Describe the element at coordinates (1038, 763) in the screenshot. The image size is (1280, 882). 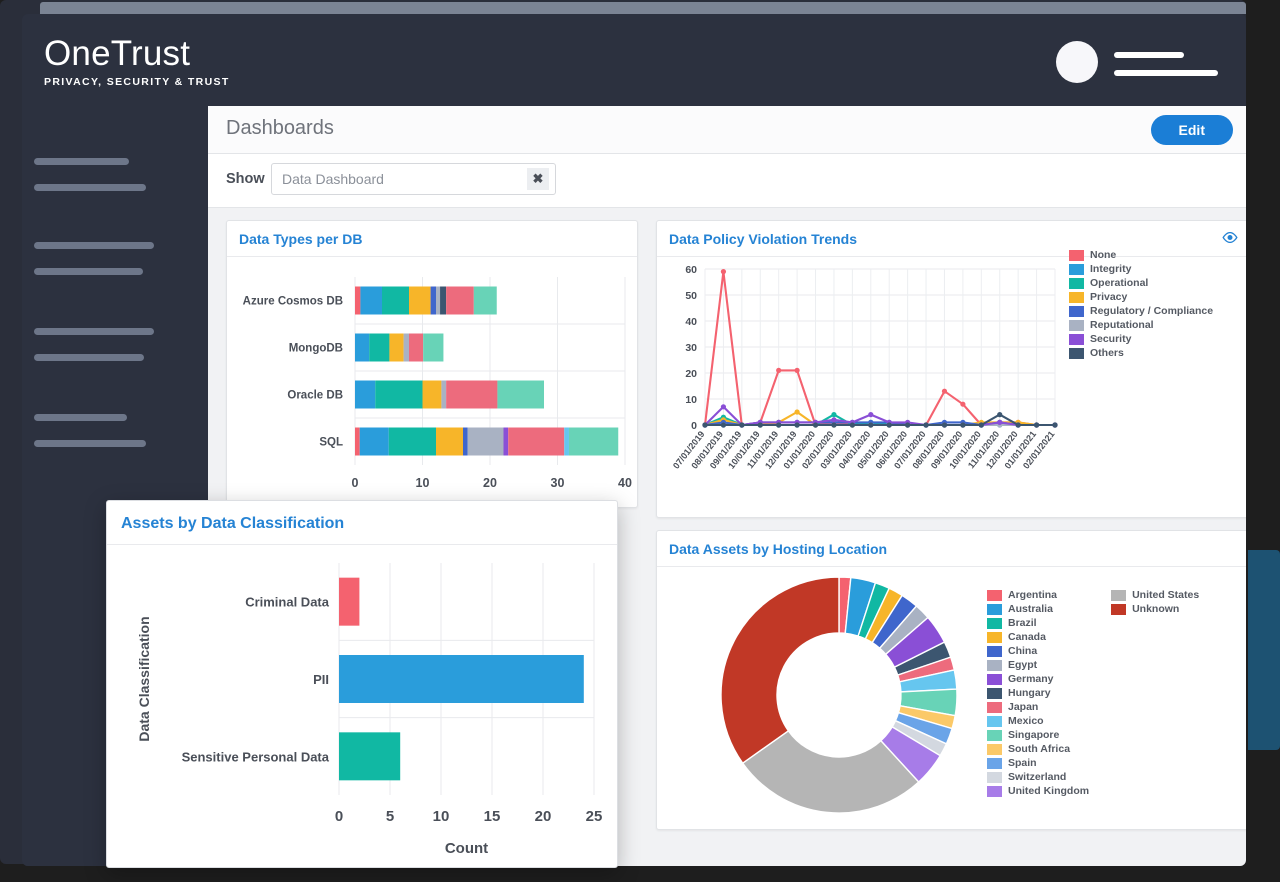
I see `legend-item: Spain` at that location.